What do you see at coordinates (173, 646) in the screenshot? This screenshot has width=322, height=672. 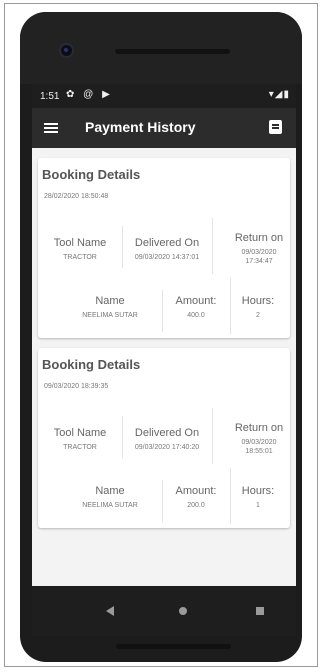 I see `bottom-speaker` at bounding box center [173, 646].